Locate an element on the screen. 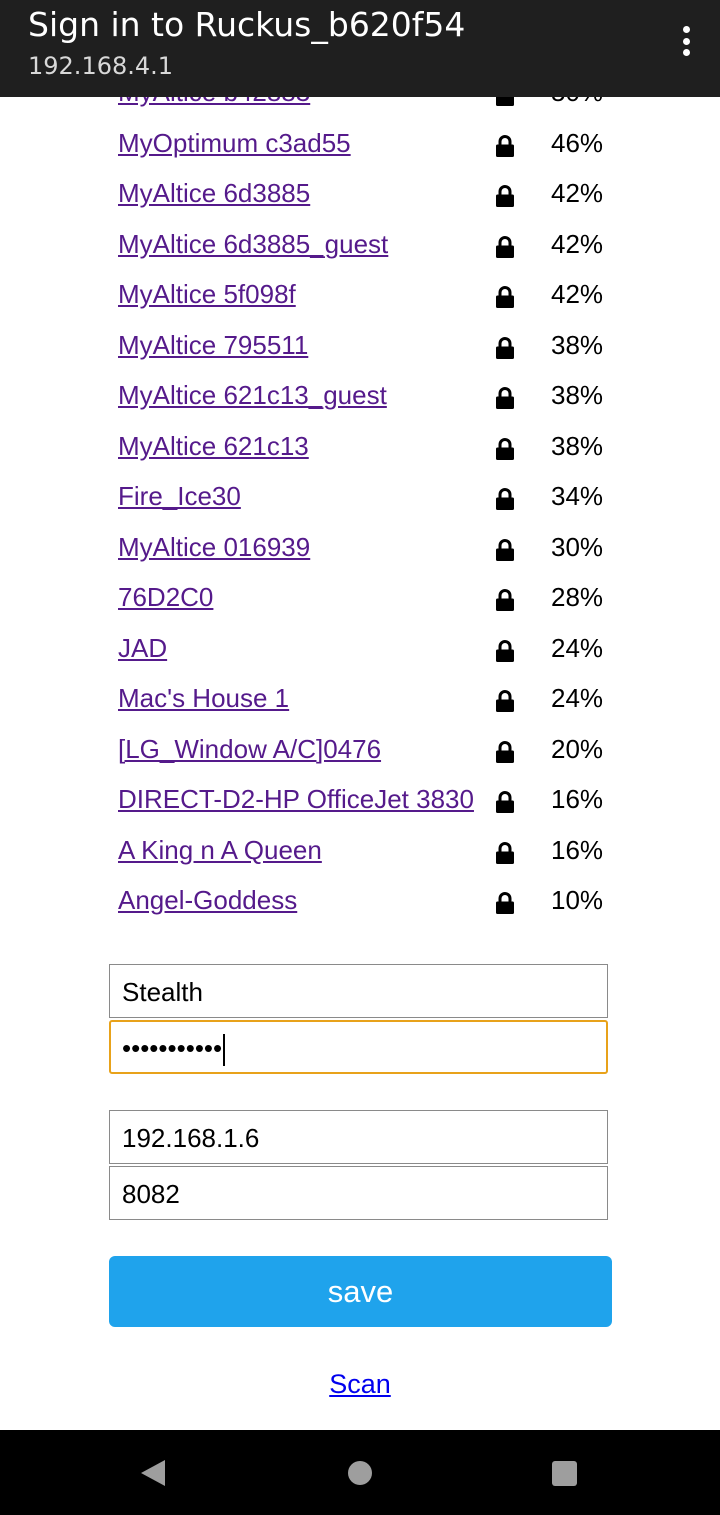 This screenshot has width=720, height=1515. network-row: Fire_Ice30 34% is located at coordinates (368, 499).